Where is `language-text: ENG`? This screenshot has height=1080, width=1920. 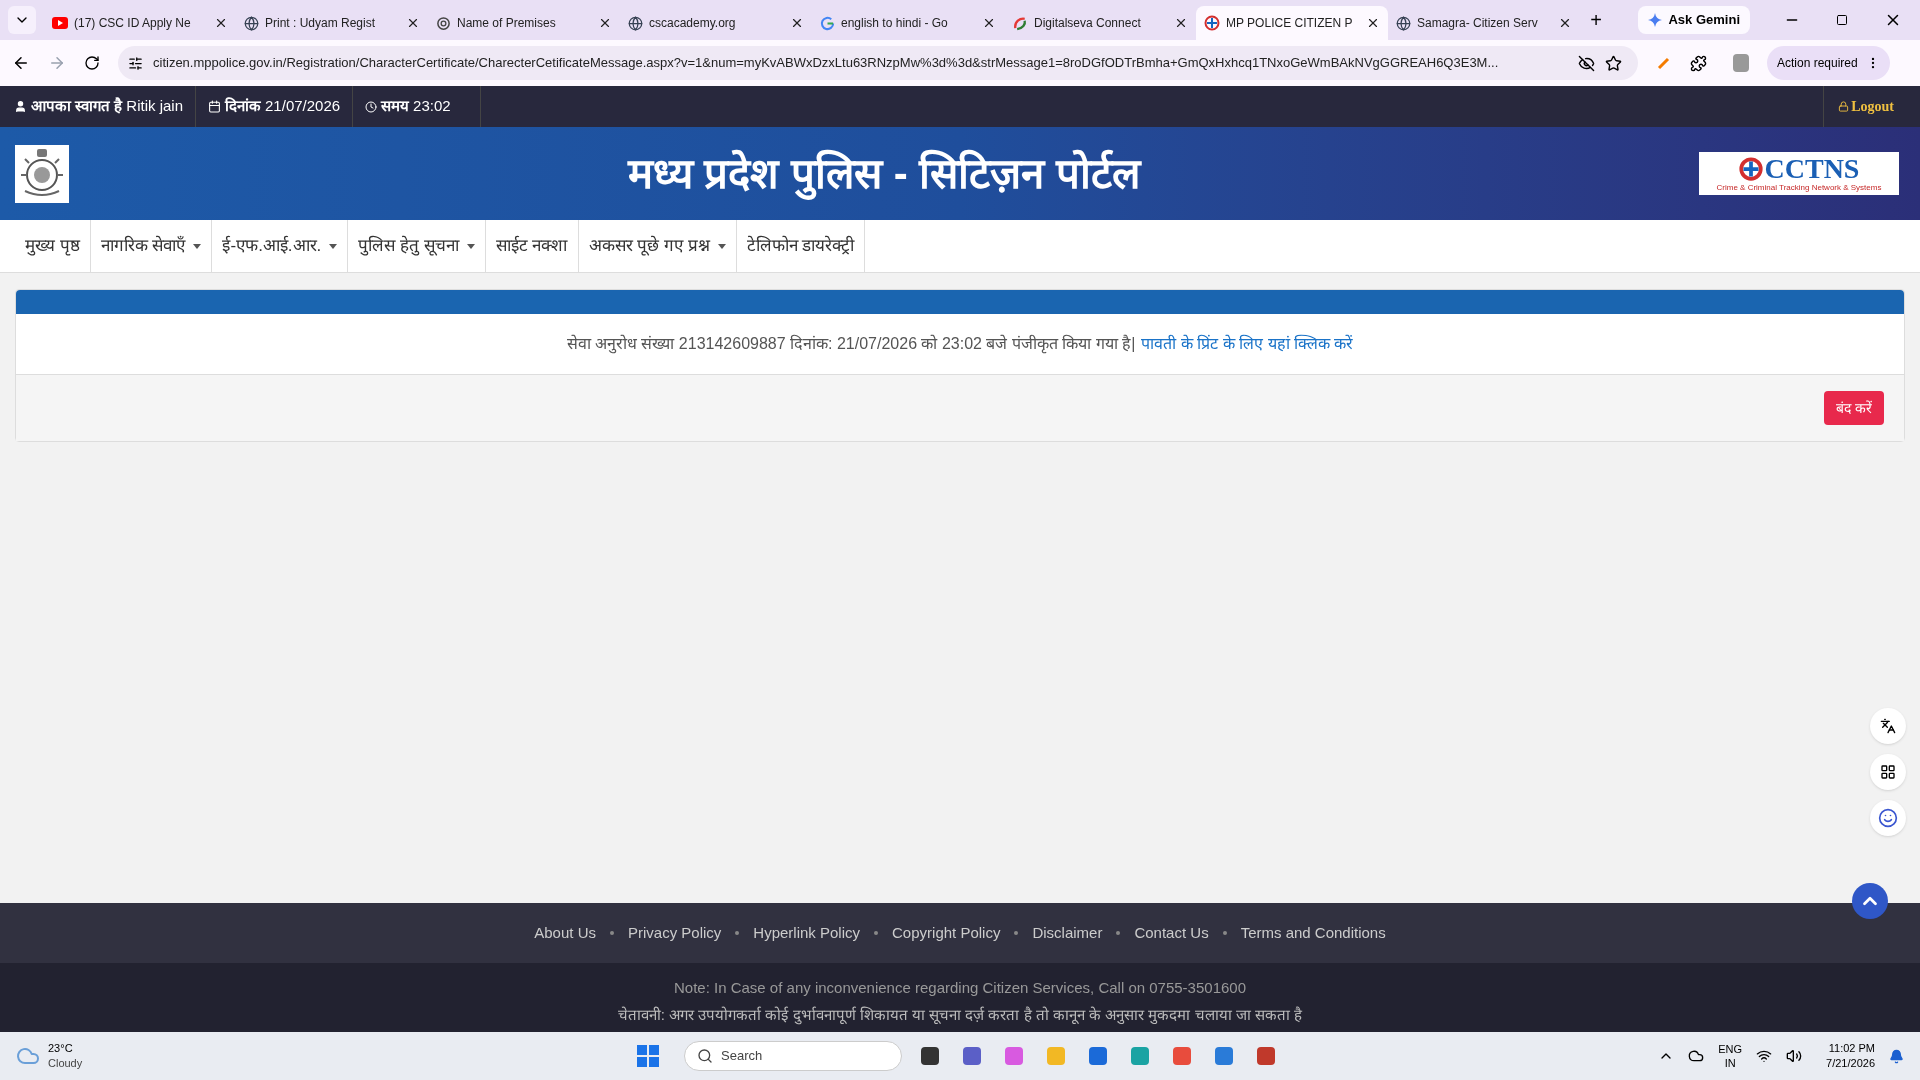
language-text: ENG is located at coordinates (1730, 1049).